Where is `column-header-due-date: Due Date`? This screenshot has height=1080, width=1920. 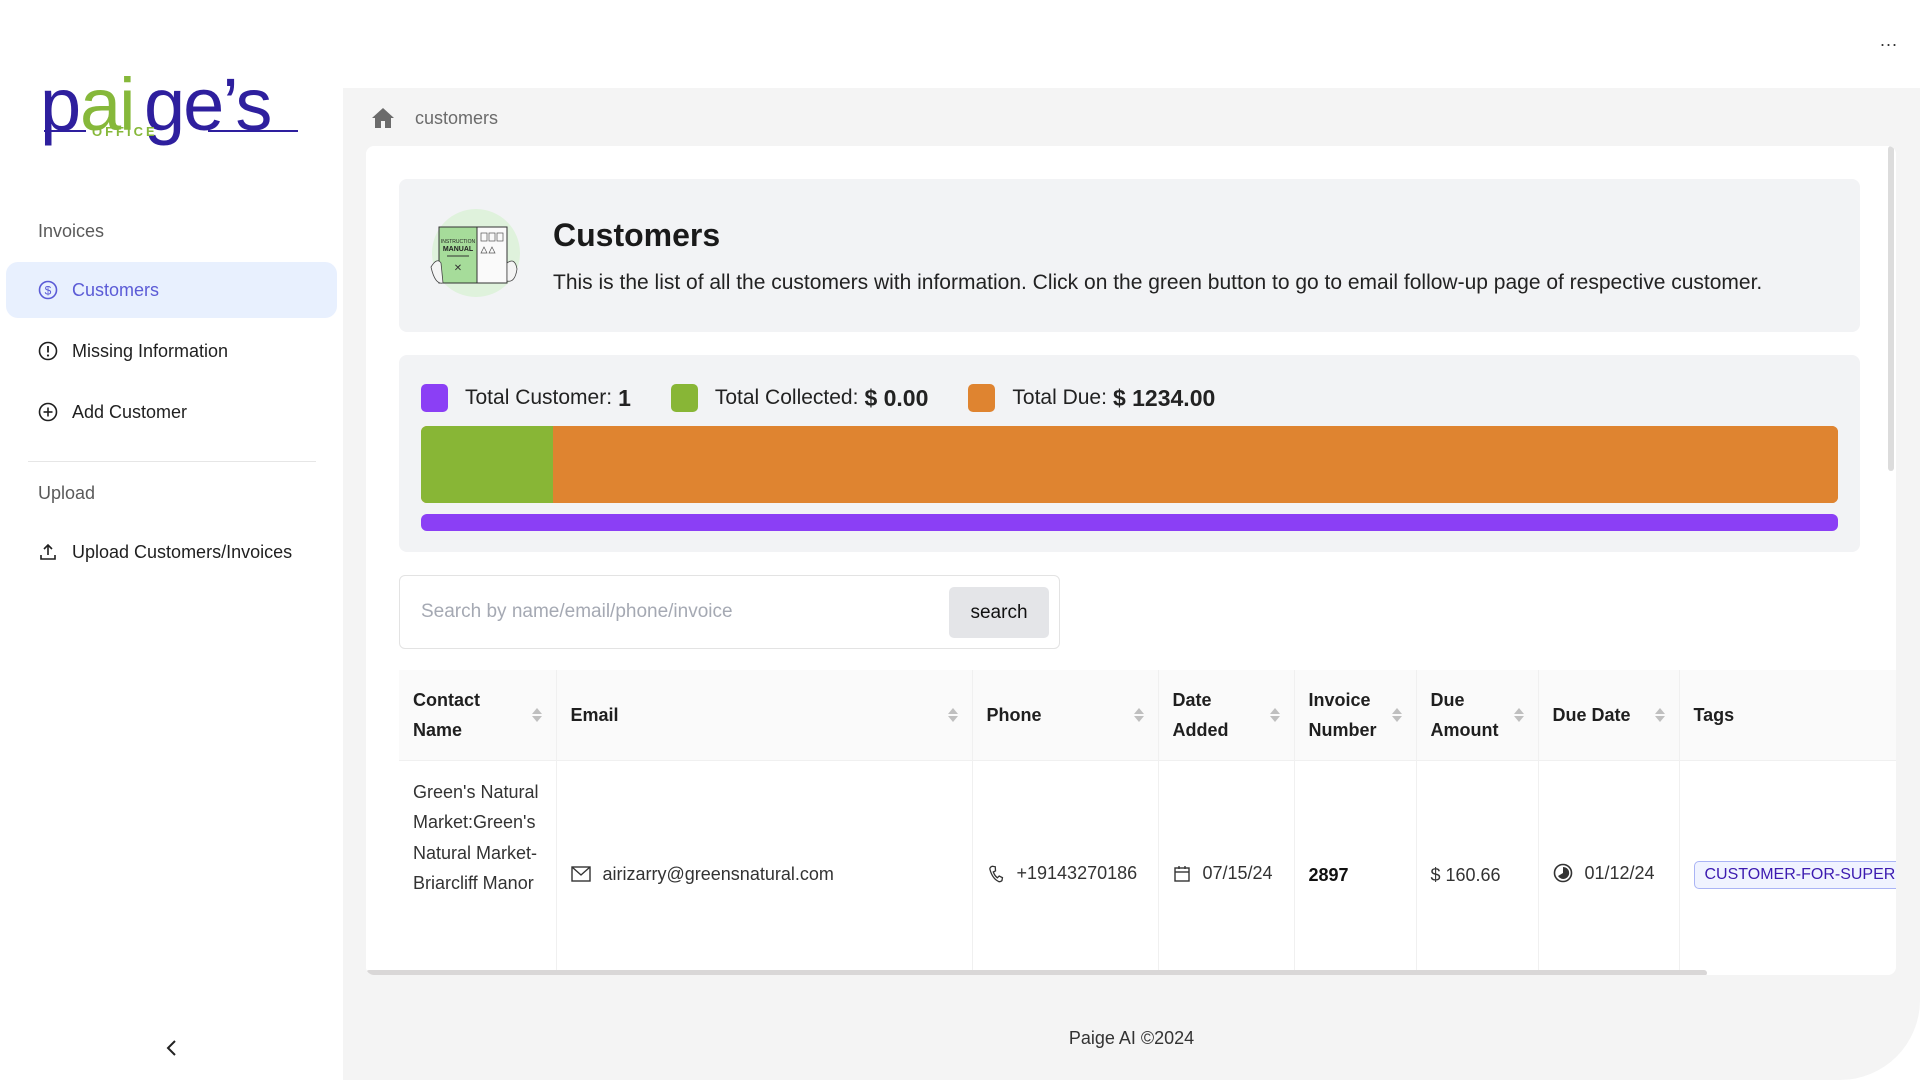
column-header-due-date: Due Date is located at coordinates (1609, 715).